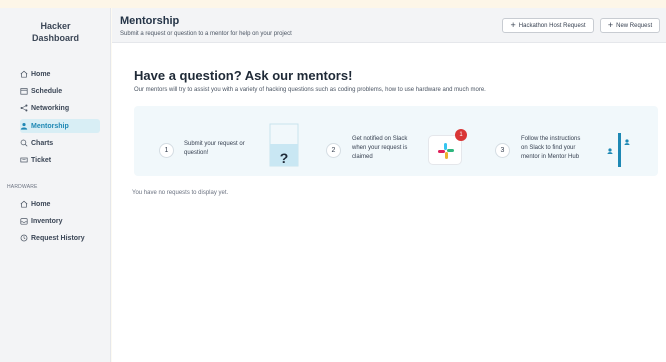 This screenshot has width=666, height=362. What do you see at coordinates (284, 158) in the screenshot?
I see `question-mark: ?` at bounding box center [284, 158].